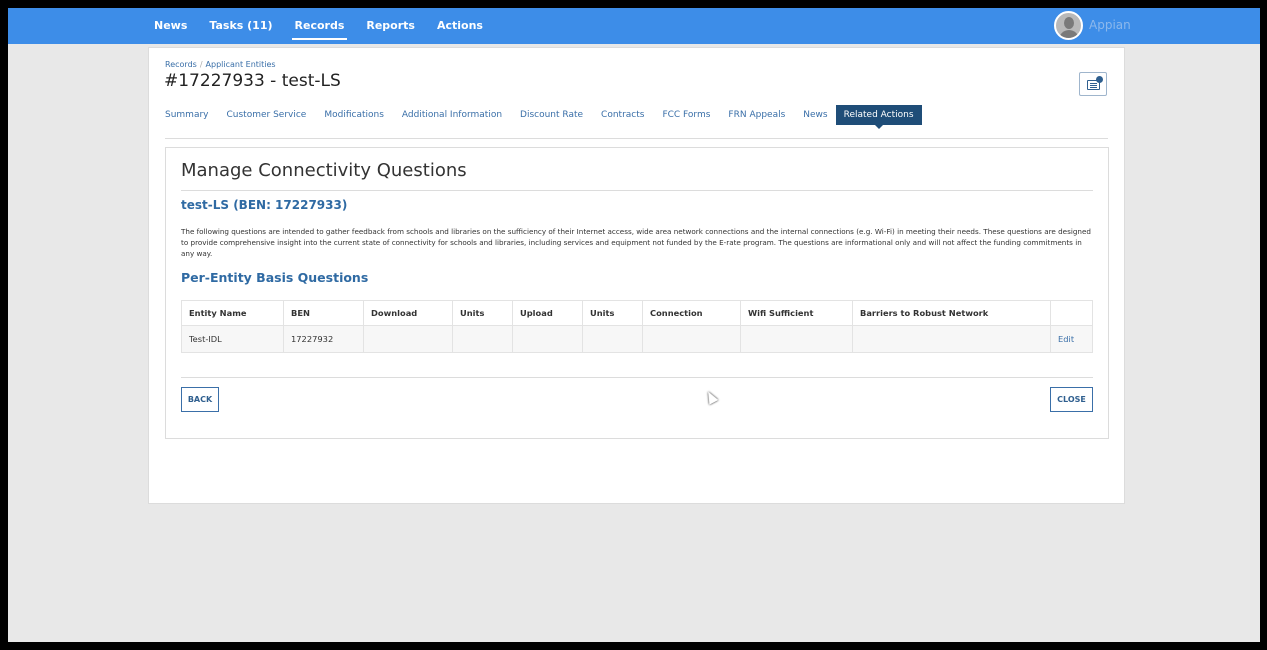  What do you see at coordinates (637, 377) in the screenshot?
I see `footer-divider` at bounding box center [637, 377].